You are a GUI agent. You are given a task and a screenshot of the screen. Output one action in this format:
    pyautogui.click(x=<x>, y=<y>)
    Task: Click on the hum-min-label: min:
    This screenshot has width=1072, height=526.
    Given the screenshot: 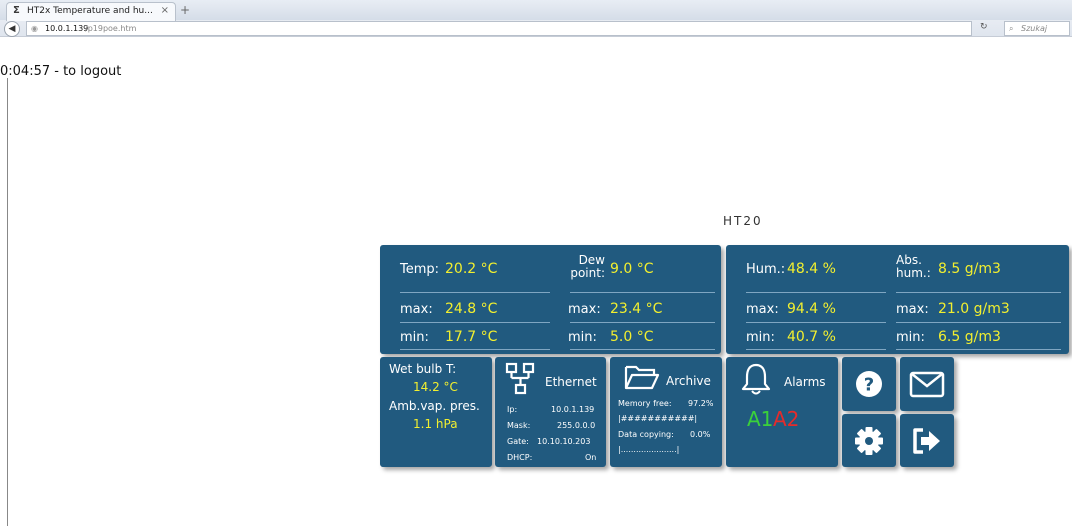 What is the action you would take?
    pyautogui.click(x=760, y=337)
    